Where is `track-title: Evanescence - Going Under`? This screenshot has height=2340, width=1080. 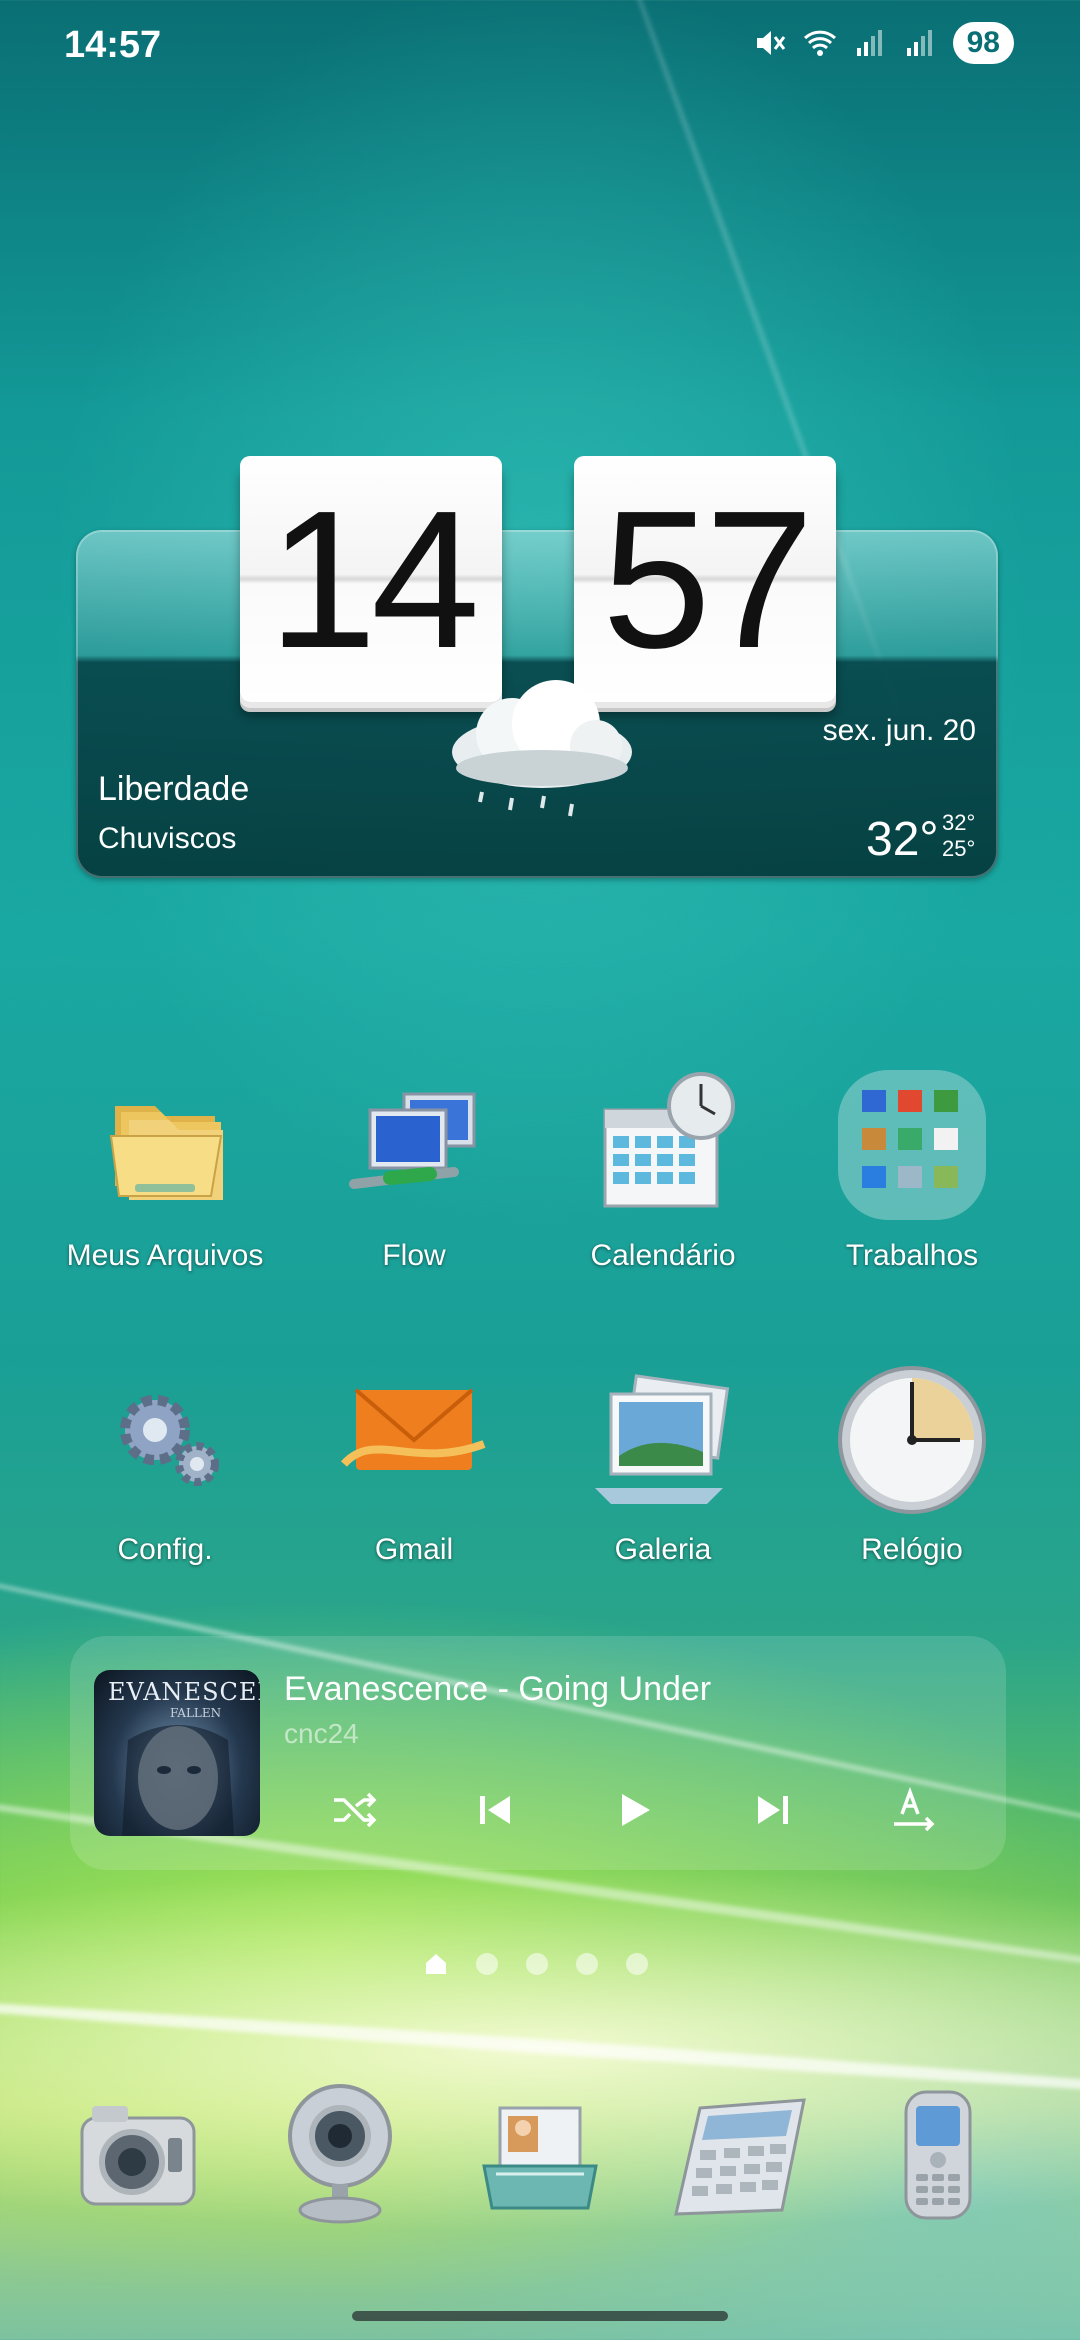 track-title: Evanescence - Going Under is located at coordinates (498, 1689).